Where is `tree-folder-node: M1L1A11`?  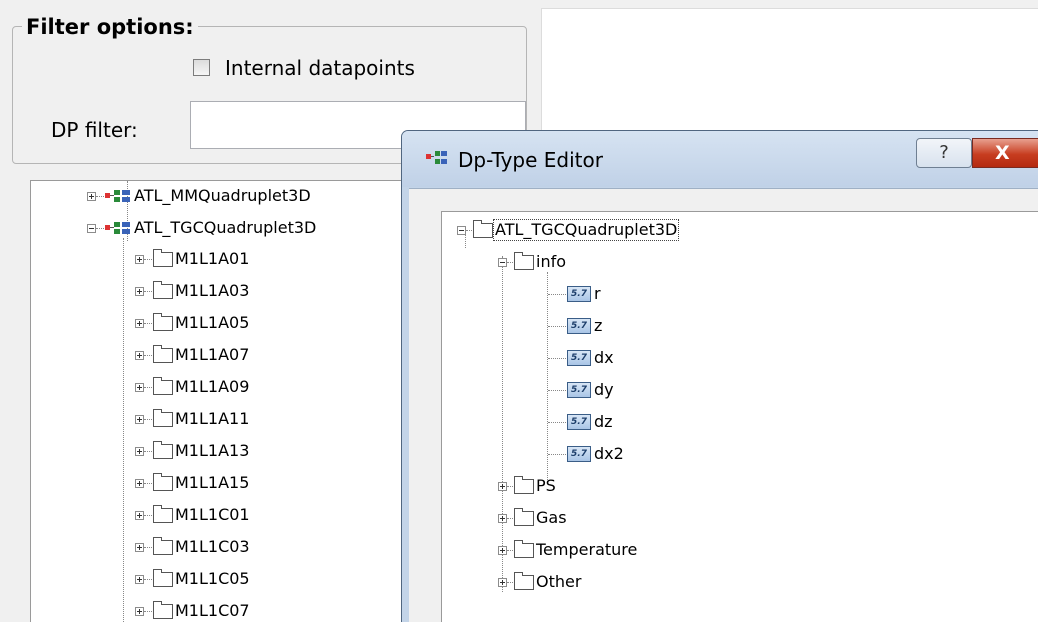
tree-folder-node: M1L1A11 is located at coordinates (192, 419).